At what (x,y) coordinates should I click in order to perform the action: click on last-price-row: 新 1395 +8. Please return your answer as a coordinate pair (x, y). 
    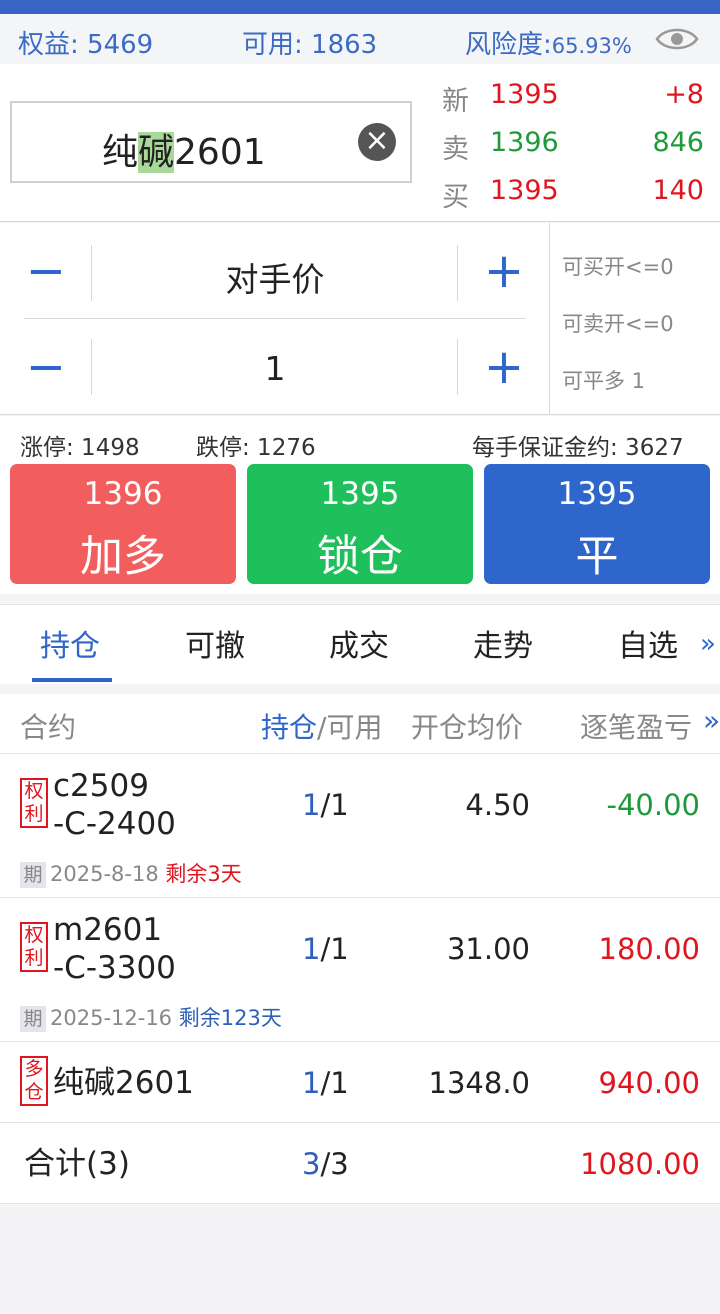
    Looking at the image, I should click on (573, 98).